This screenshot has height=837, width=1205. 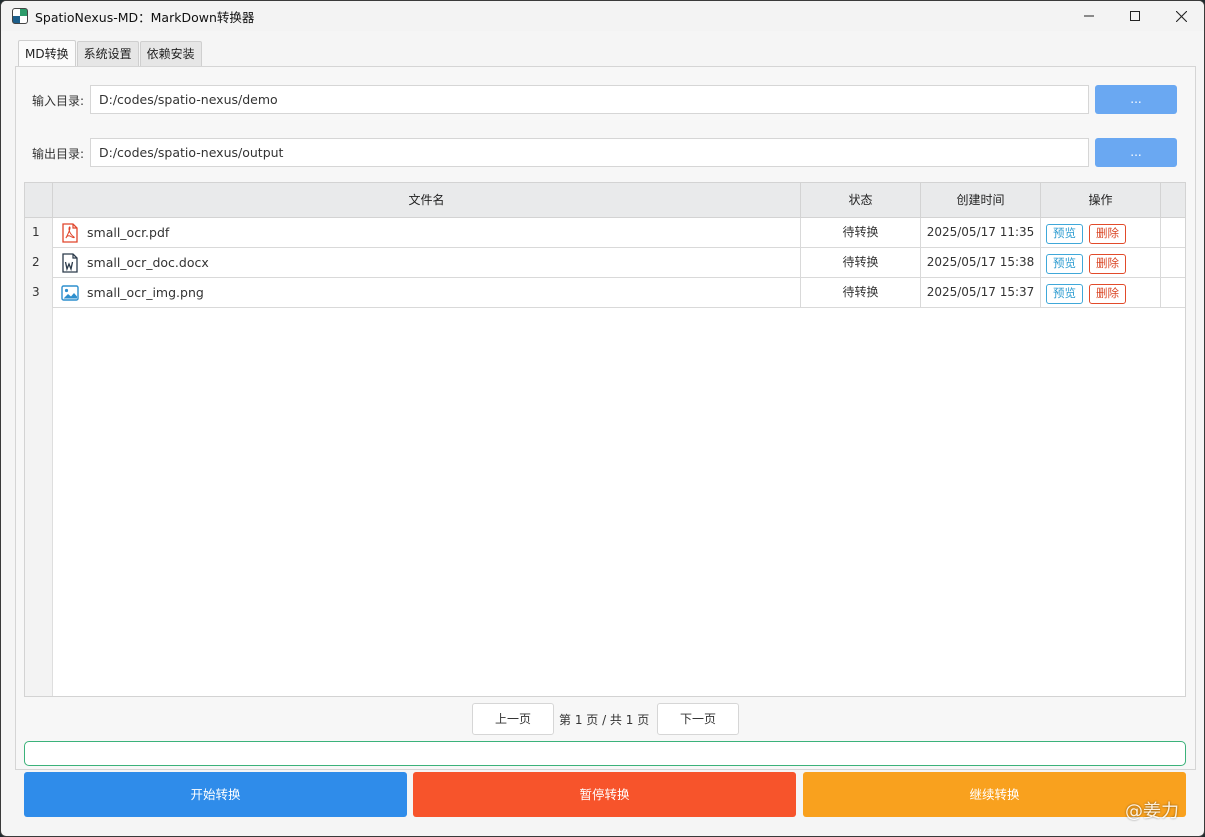 I want to click on close-button, so click(x=1181, y=16).